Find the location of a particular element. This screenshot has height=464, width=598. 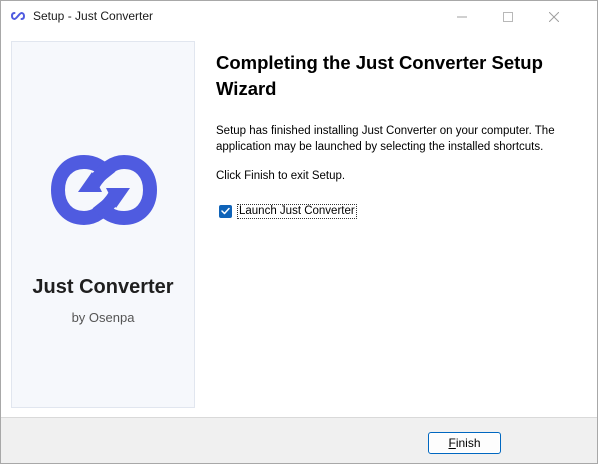

launch-checkbox is located at coordinates (225, 211).